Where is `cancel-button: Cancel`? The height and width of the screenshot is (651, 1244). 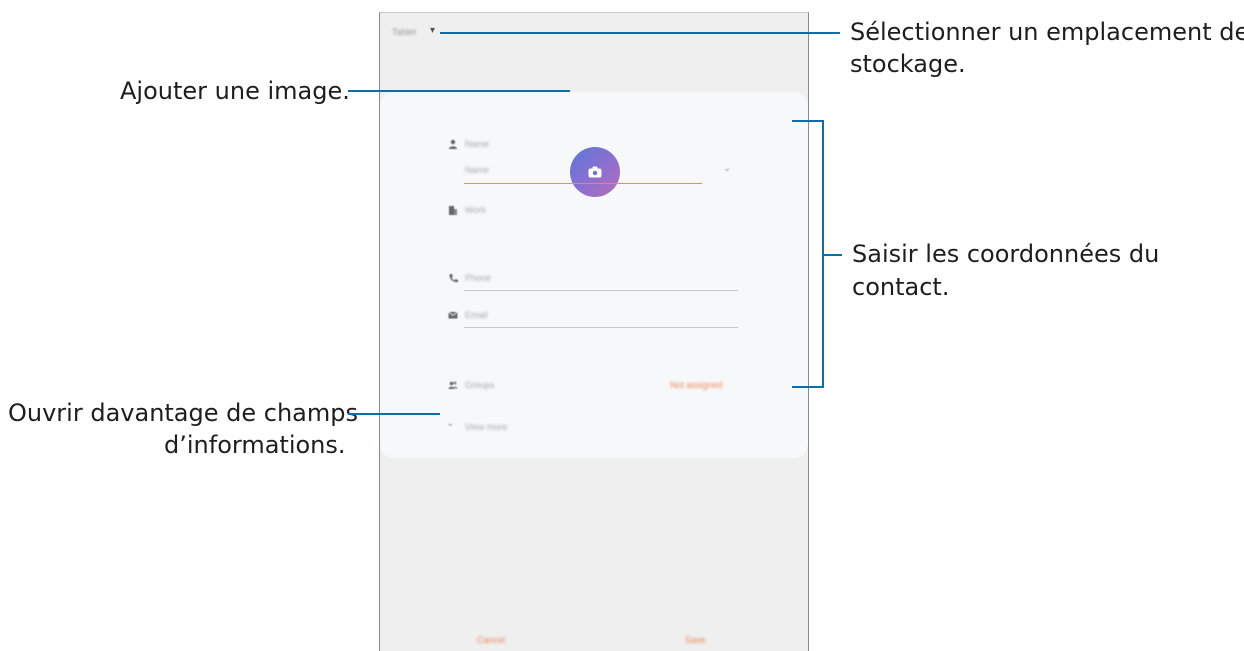 cancel-button: Cancel is located at coordinates (491, 640).